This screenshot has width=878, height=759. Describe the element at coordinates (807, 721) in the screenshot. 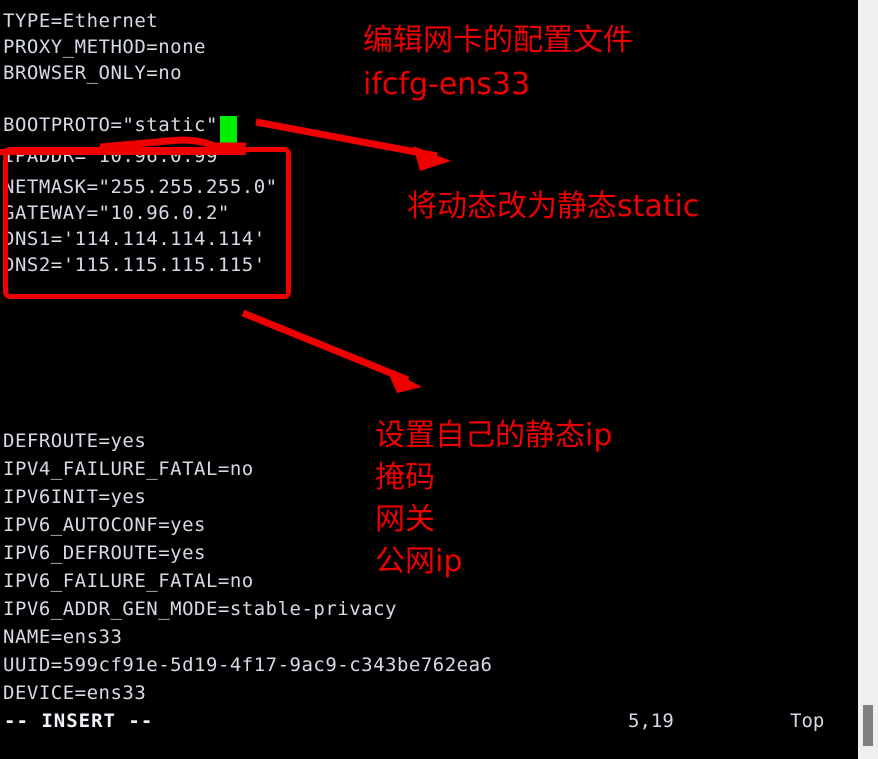

I see `scroll-position-indicator: Top` at that location.